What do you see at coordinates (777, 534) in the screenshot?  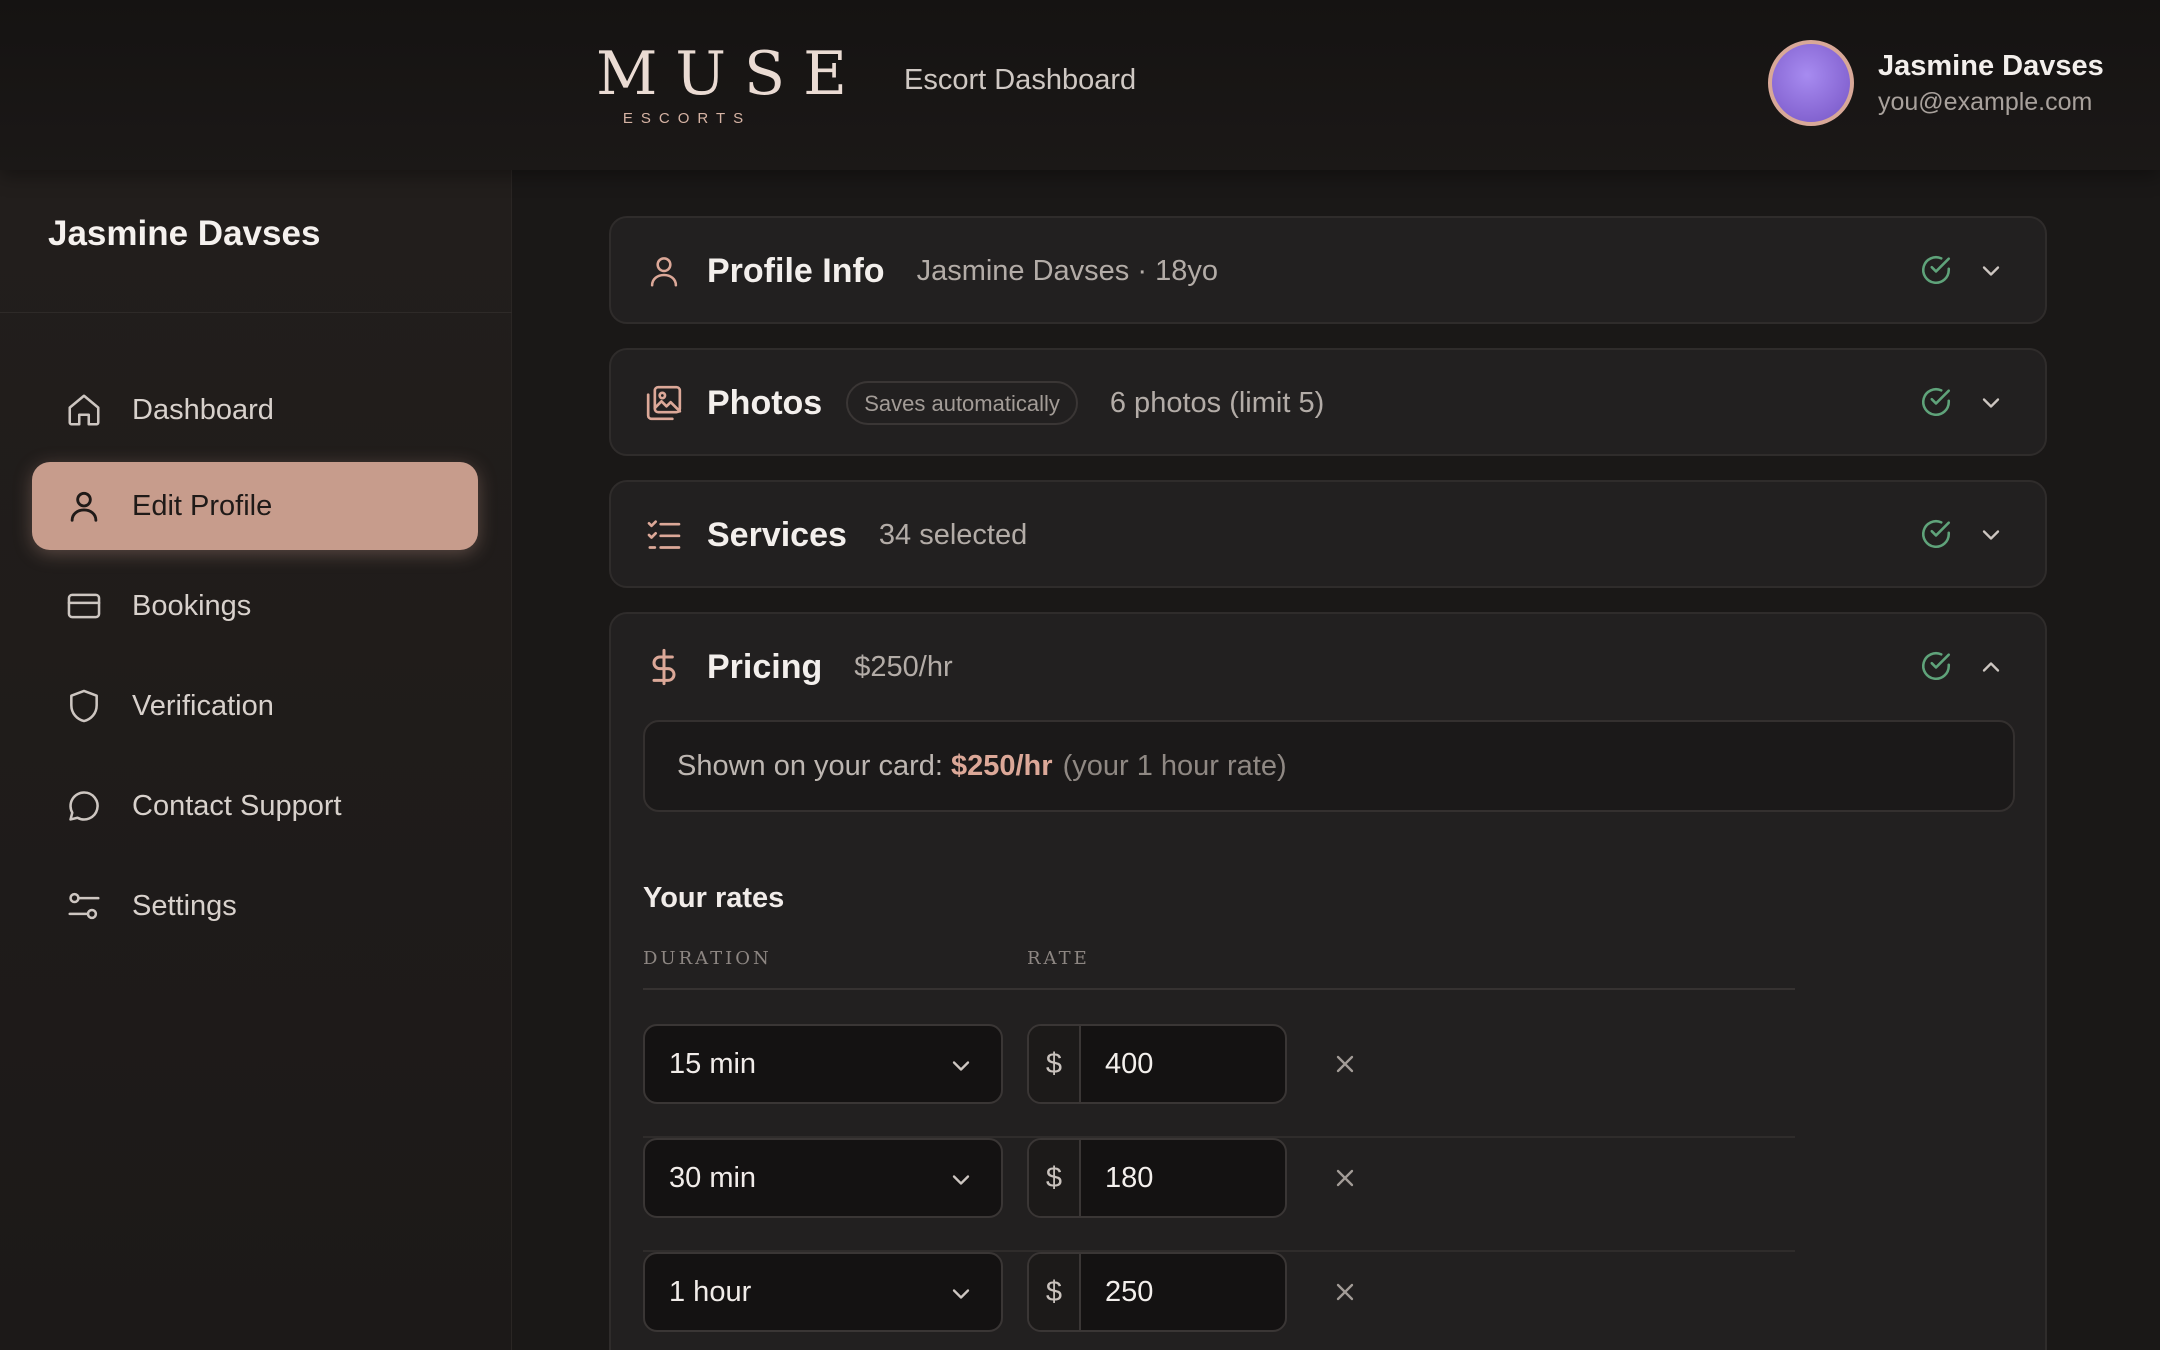 I see `section-title: Services` at bounding box center [777, 534].